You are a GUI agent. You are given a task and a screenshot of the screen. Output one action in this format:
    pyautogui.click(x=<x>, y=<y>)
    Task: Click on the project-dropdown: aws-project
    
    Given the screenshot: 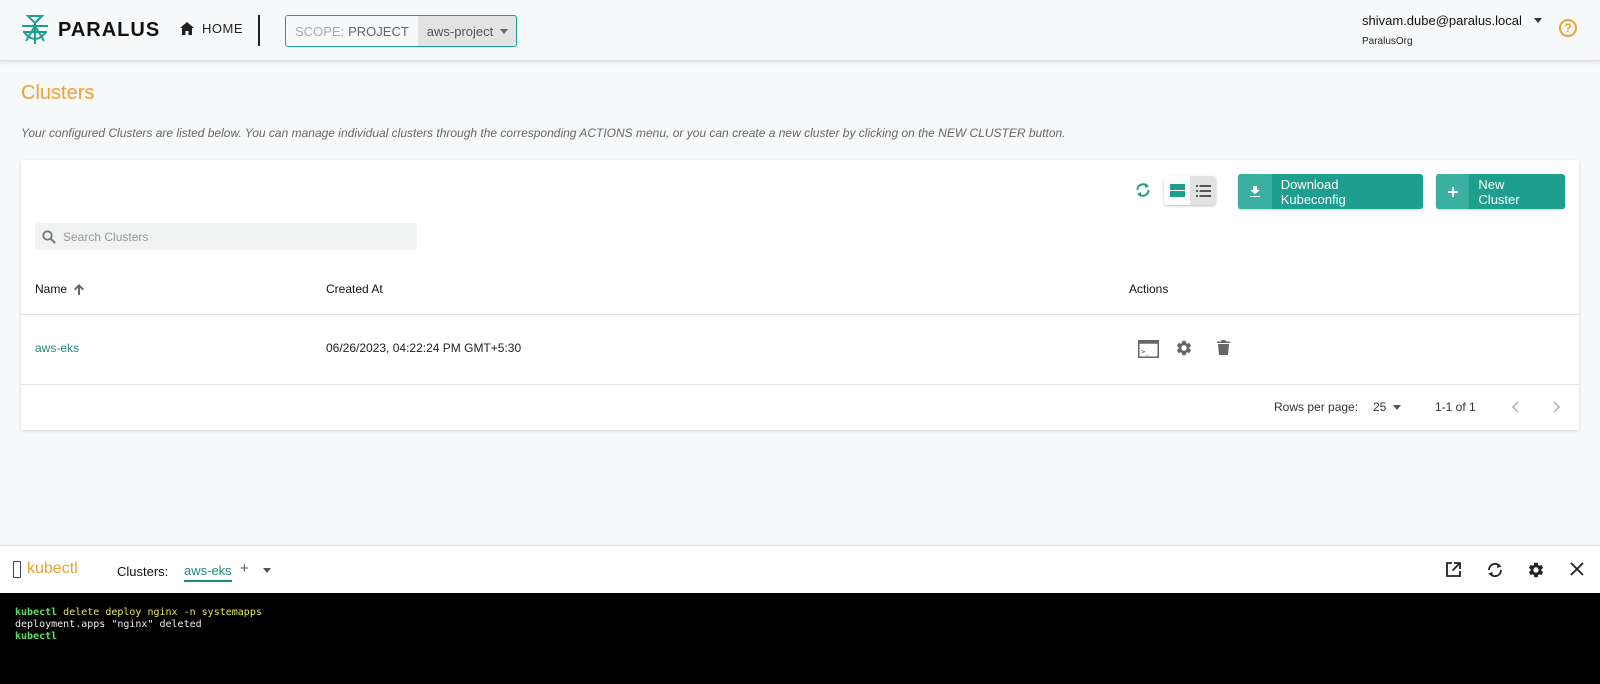 What is the action you would take?
    pyautogui.click(x=467, y=31)
    